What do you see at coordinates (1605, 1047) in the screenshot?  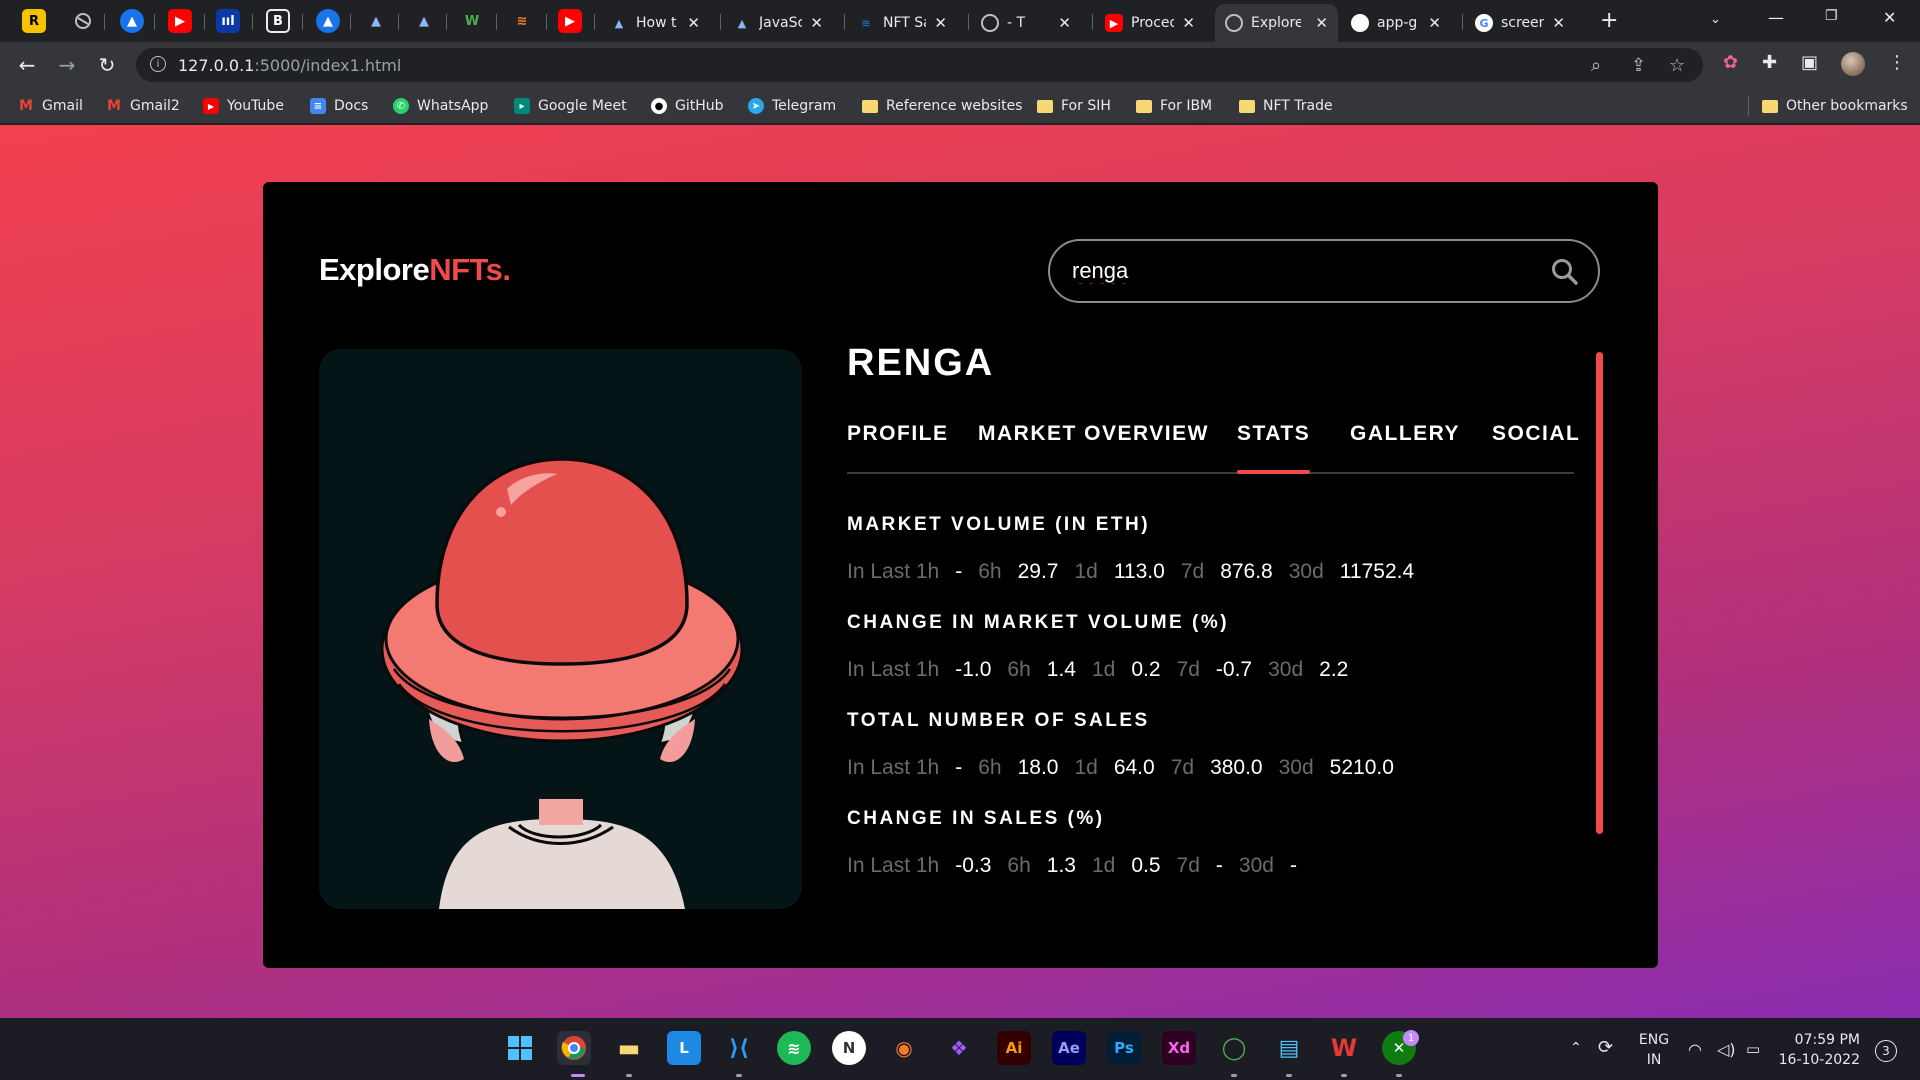 I see `sync-icon: ⟳` at bounding box center [1605, 1047].